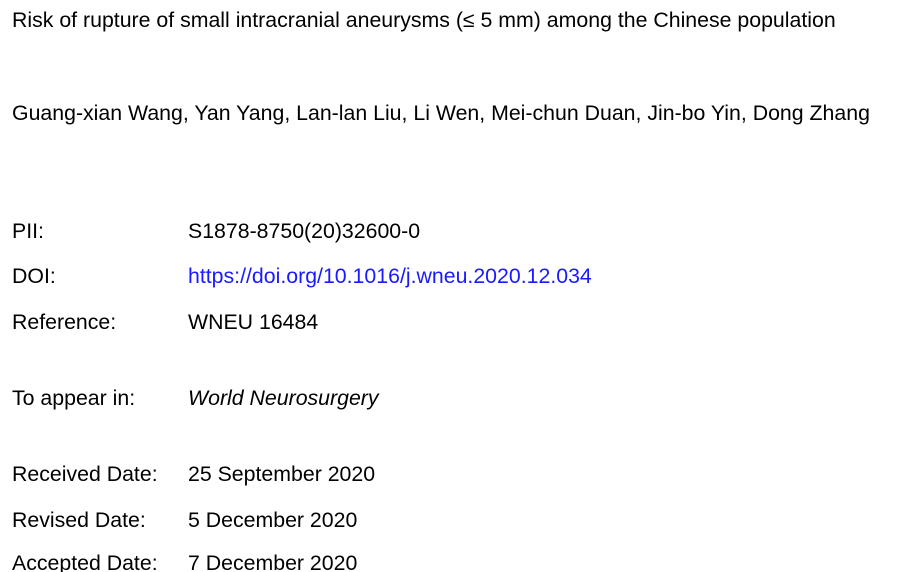 The height and width of the screenshot is (572, 906). Describe the element at coordinates (64, 322) in the screenshot. I see `reference-label: Reference:` at that location.